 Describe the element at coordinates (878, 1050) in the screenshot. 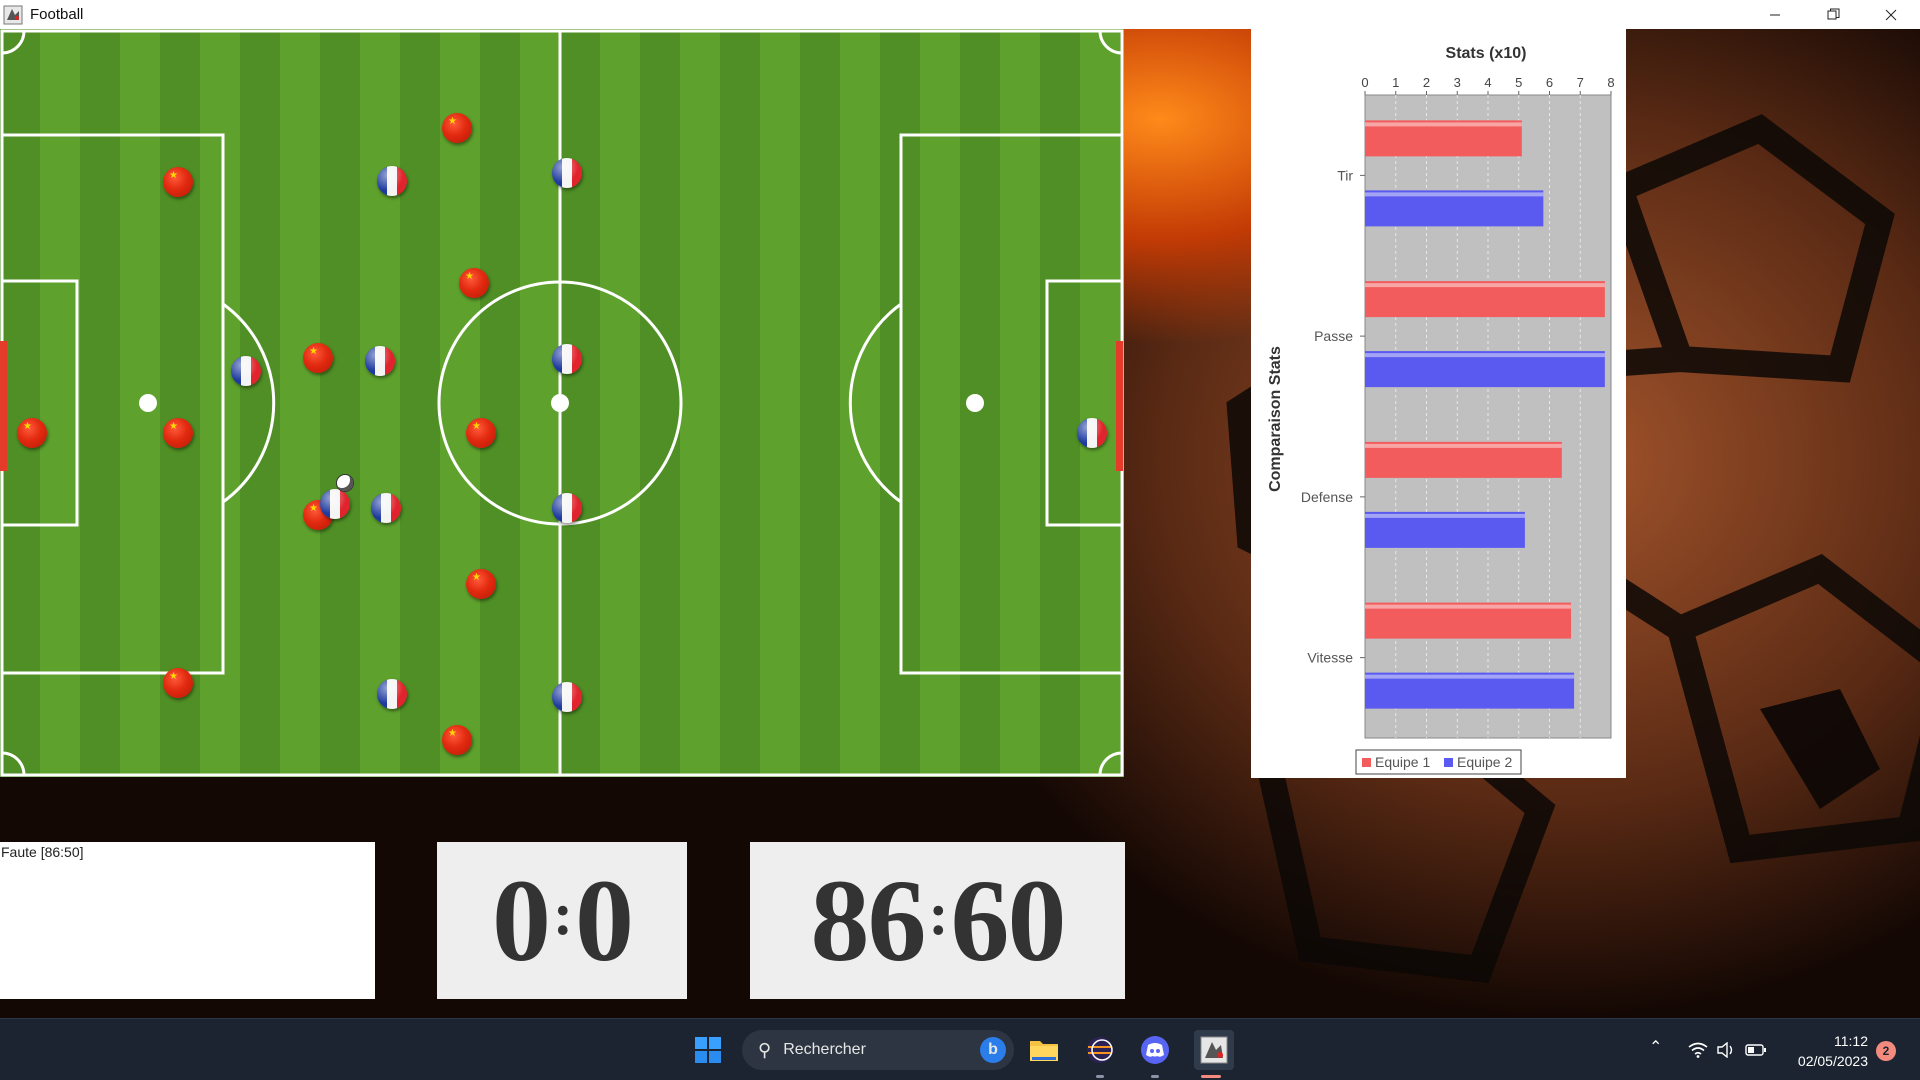

I see `taskbar-search: ⚲ Rechercher b` at that location.